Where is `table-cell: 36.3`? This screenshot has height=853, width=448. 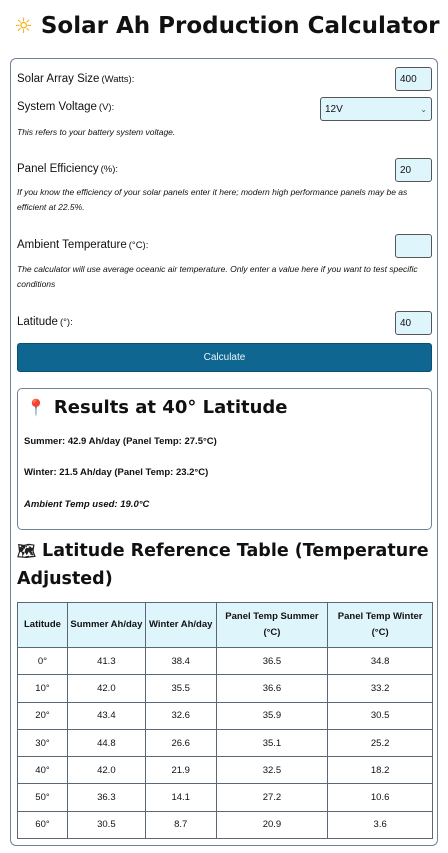
table-cell: 36.3 is located at coordinates (106, 797).